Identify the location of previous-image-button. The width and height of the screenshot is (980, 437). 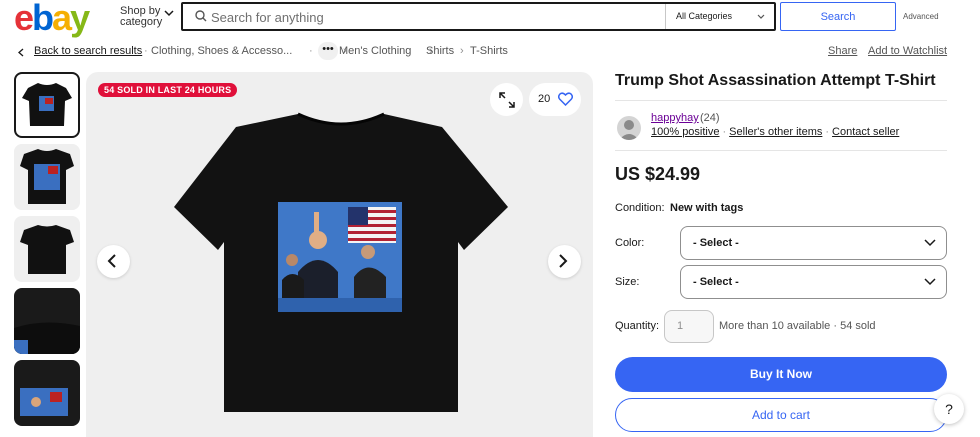
(113, 261).